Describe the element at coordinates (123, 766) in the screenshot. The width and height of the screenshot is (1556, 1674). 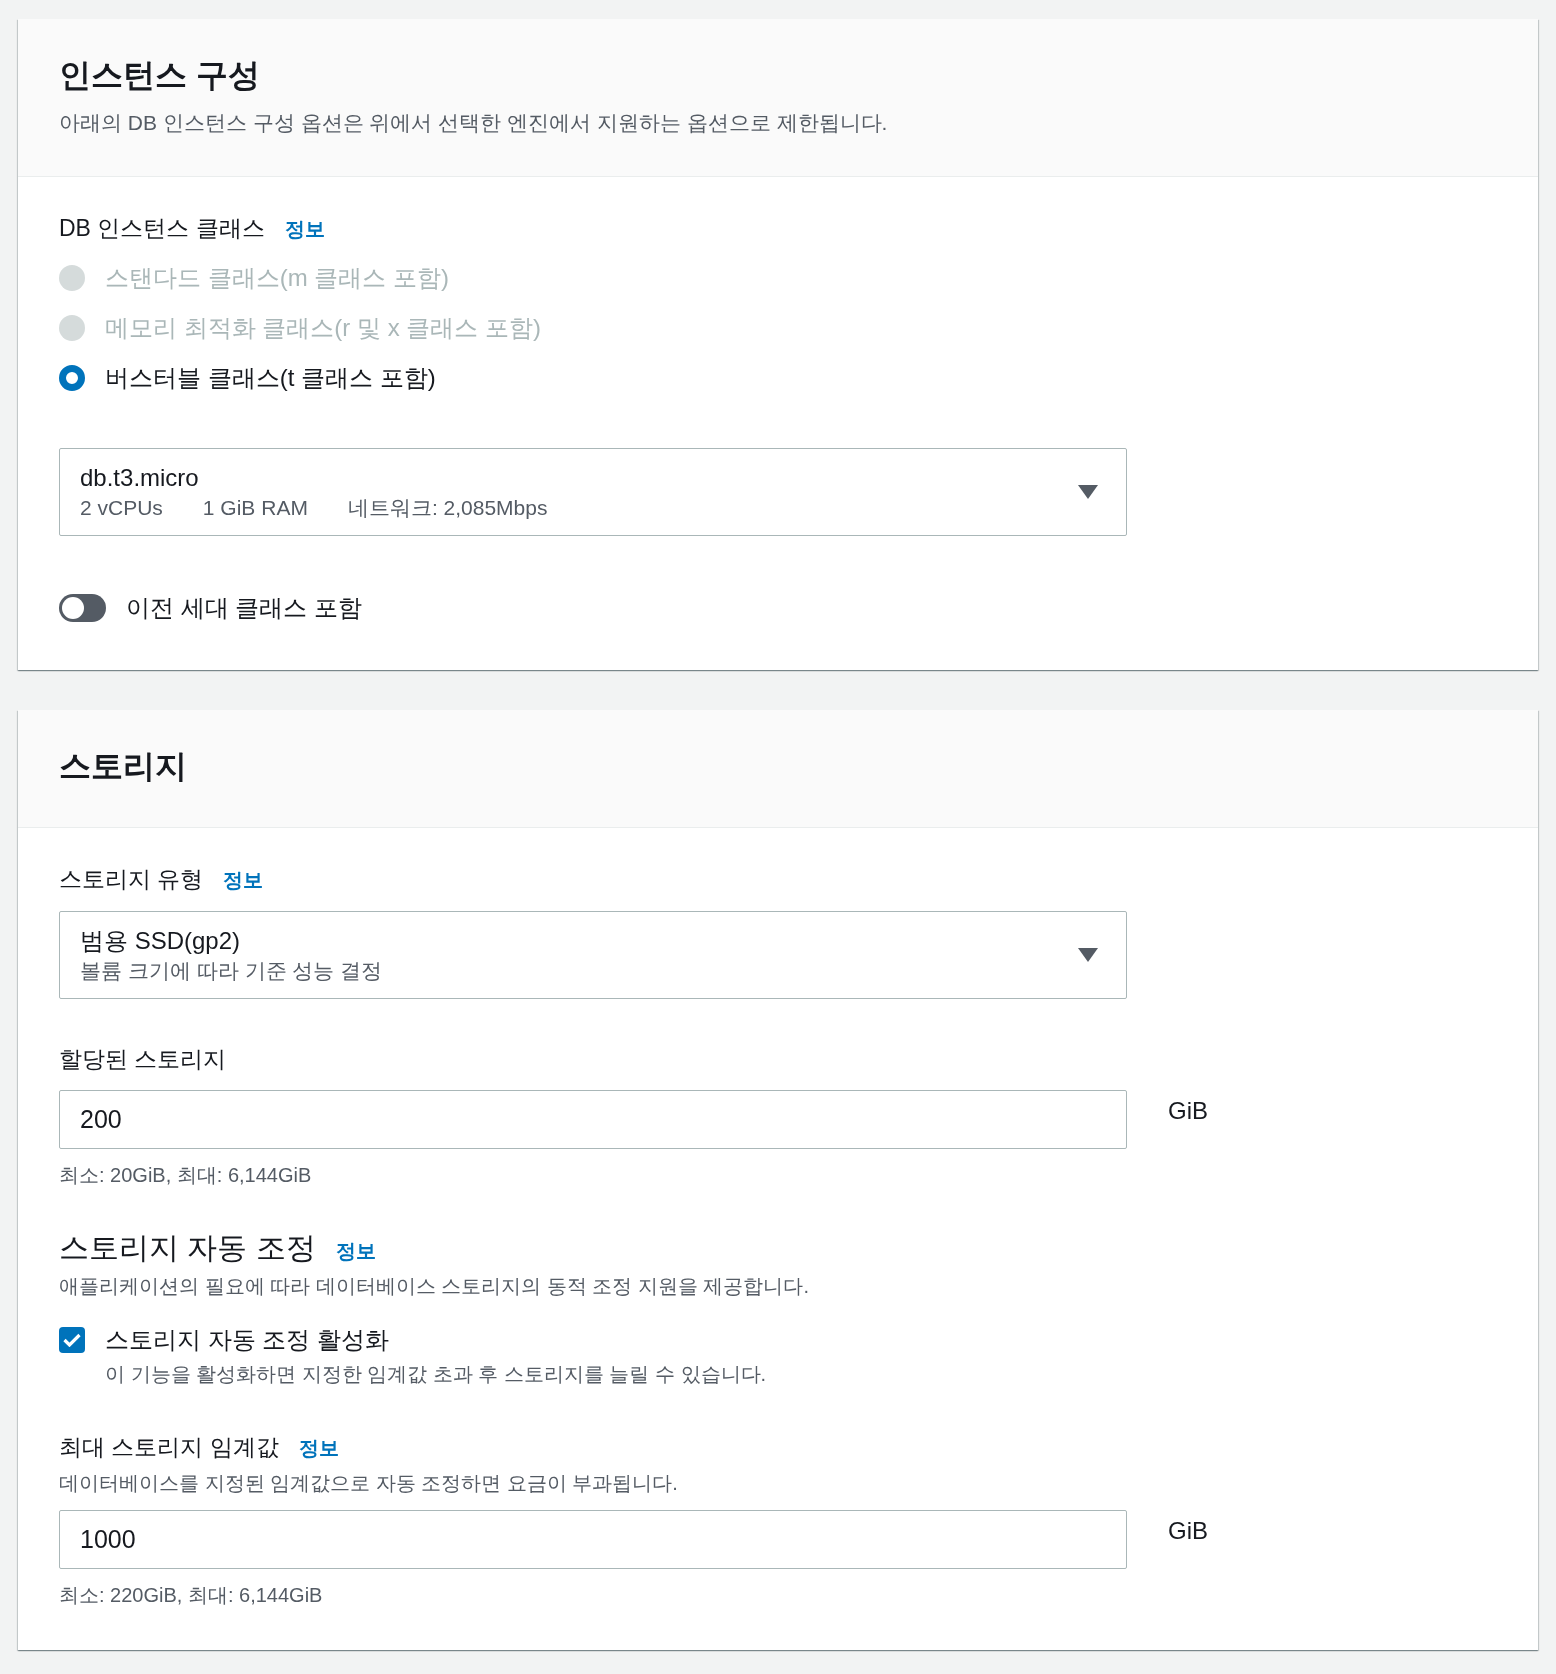
I see `panel-title: 스토리지` at that location.